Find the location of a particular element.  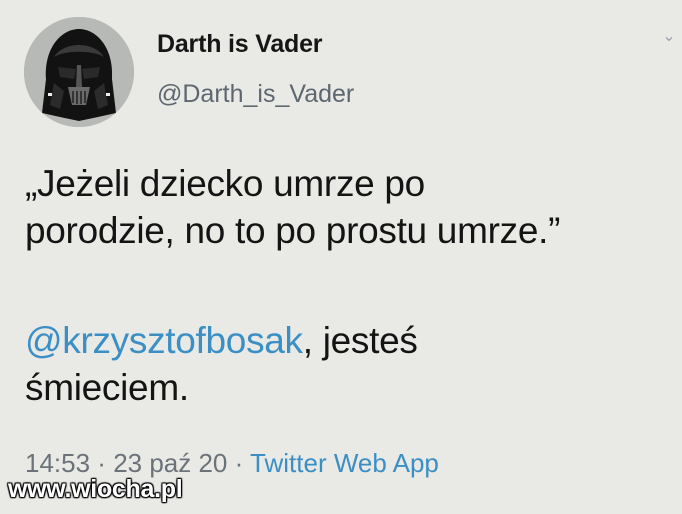

tweet-time: 14:53 is located at coordinates (57, 463).